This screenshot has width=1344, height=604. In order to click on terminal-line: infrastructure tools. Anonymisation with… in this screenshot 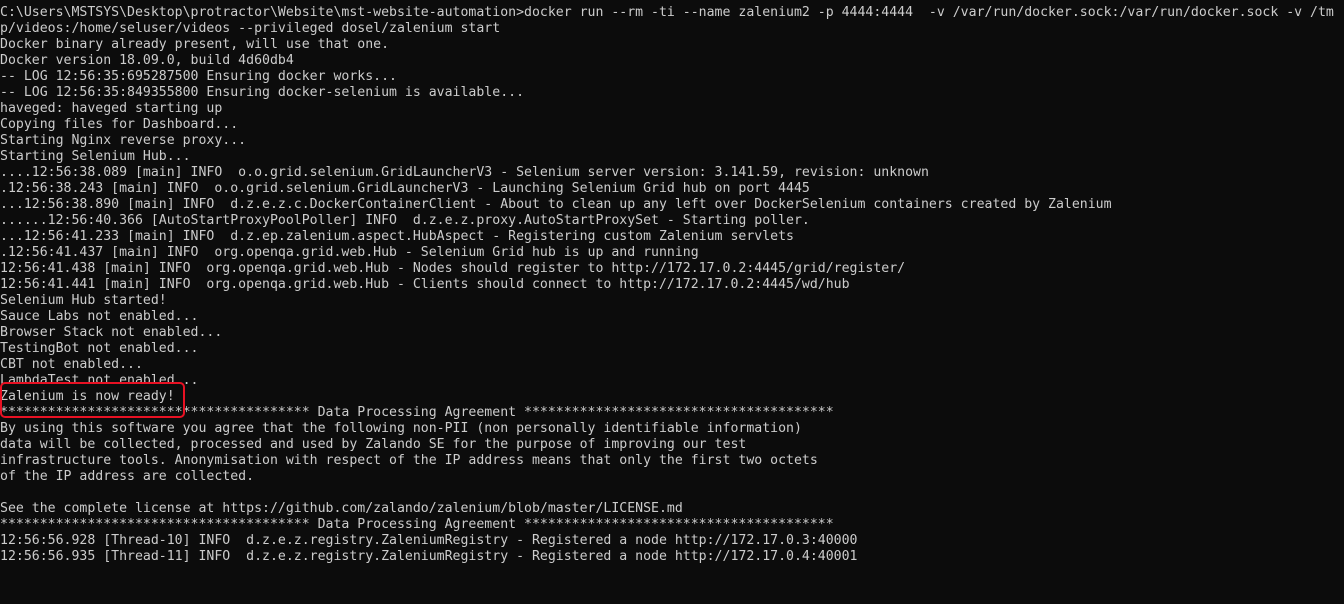, I will do `click(409, 460)`.